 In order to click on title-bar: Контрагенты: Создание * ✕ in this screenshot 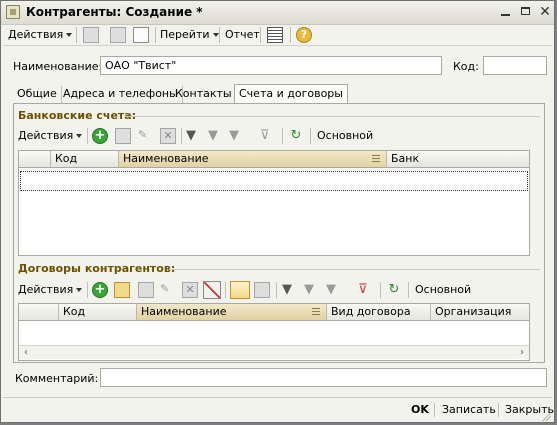, I will do `click(277, 13)`.